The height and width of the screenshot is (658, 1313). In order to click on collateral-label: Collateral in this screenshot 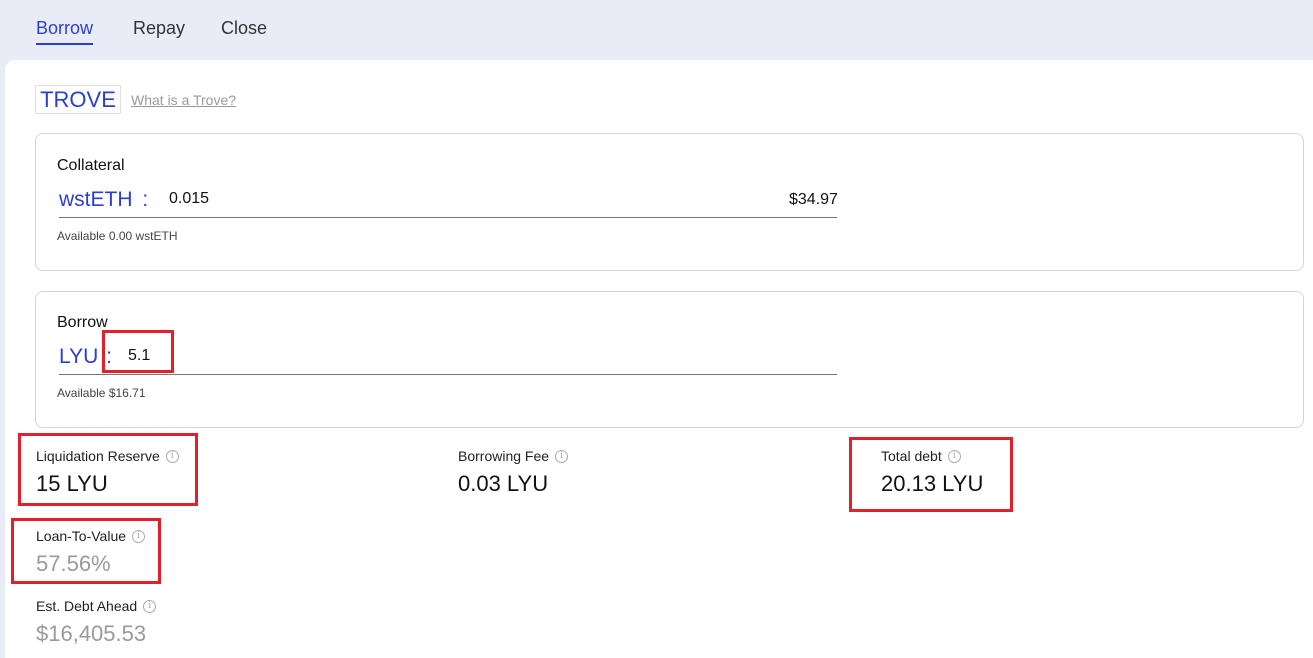, I will do `click(91, 165)`.